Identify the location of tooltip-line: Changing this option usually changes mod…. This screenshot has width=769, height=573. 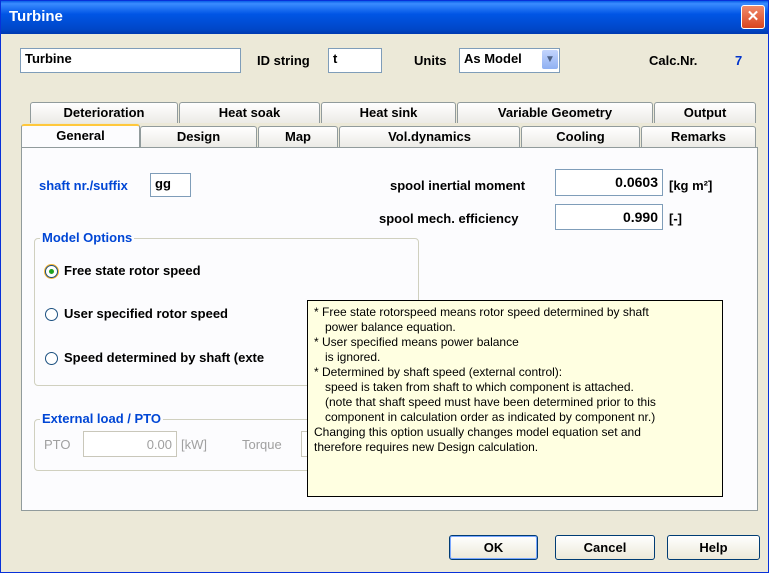
(477, 432).